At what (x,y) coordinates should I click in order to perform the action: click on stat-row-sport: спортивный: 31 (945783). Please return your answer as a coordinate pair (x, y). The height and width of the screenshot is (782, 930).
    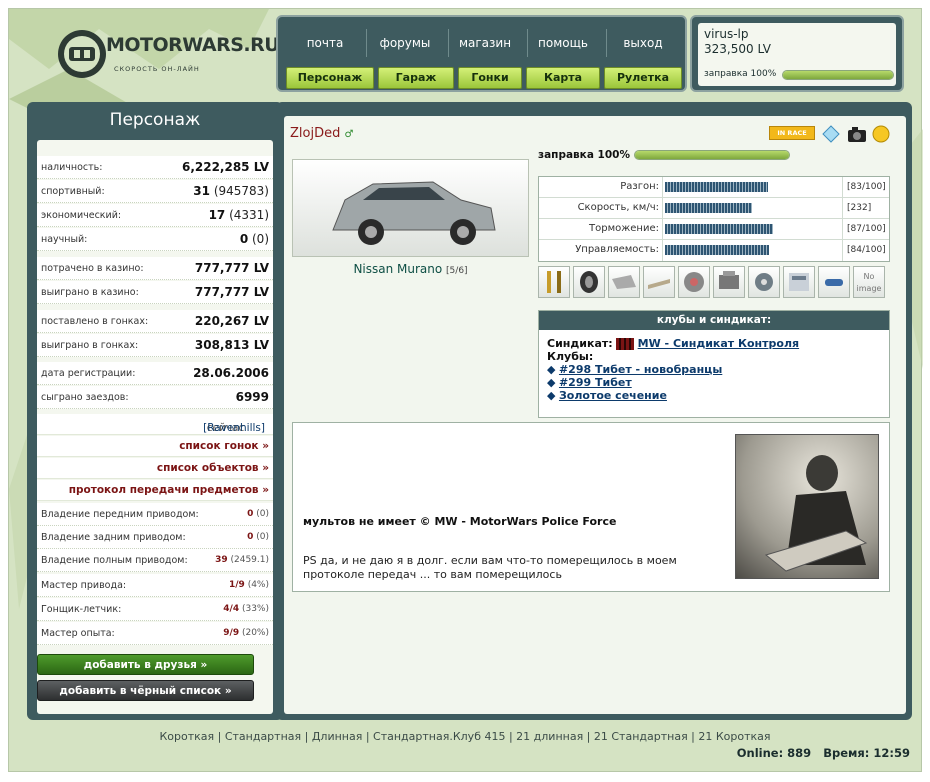
    Looking at the image, I should click on (155, 191).